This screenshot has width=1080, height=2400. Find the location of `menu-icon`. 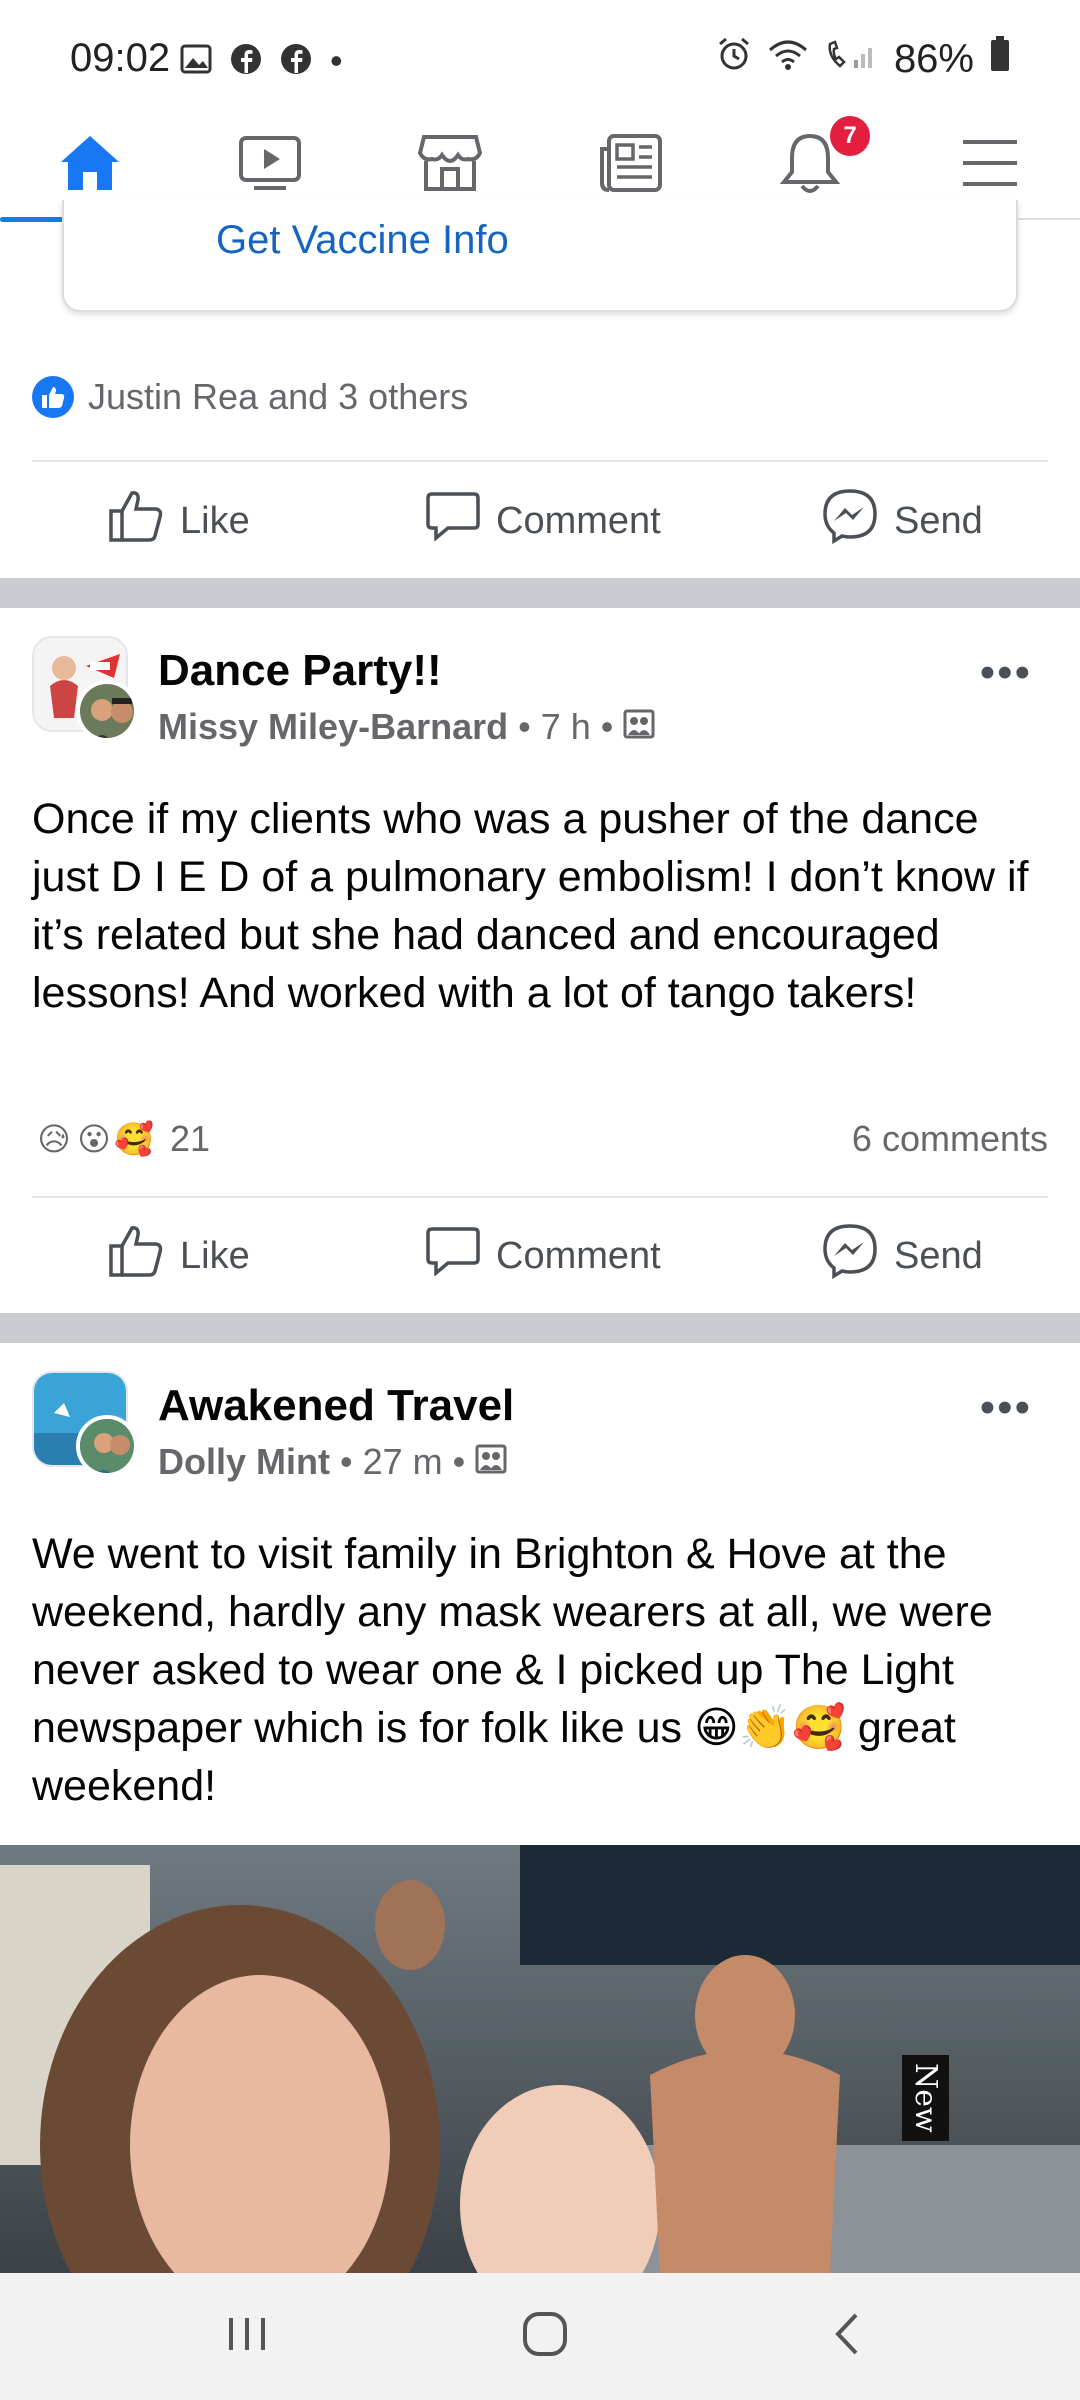

menu-icon is located at coordinates (990, 165).